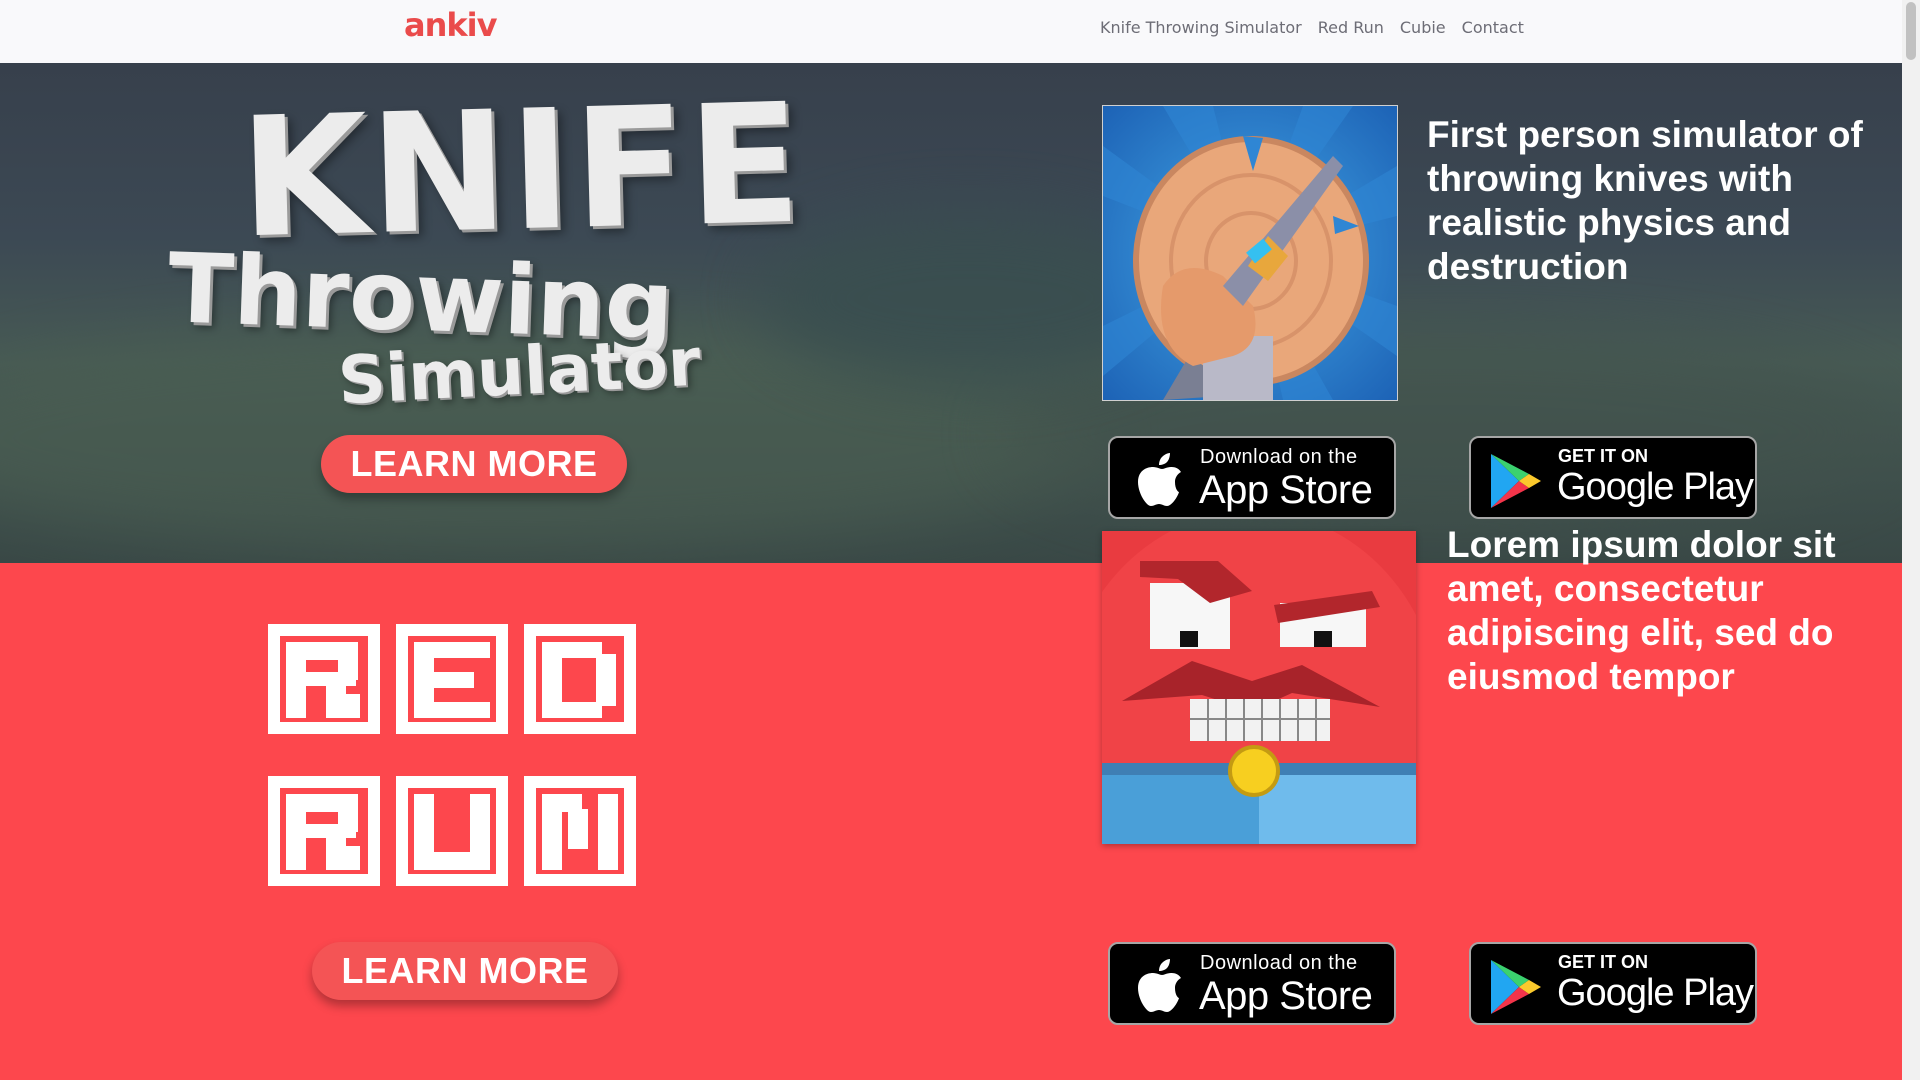 The height and width of the screenshot is (1080, 1920). Describe the element at coordinates (1911, 540) in the screenshot. I see `page-scrollbar` at that location.